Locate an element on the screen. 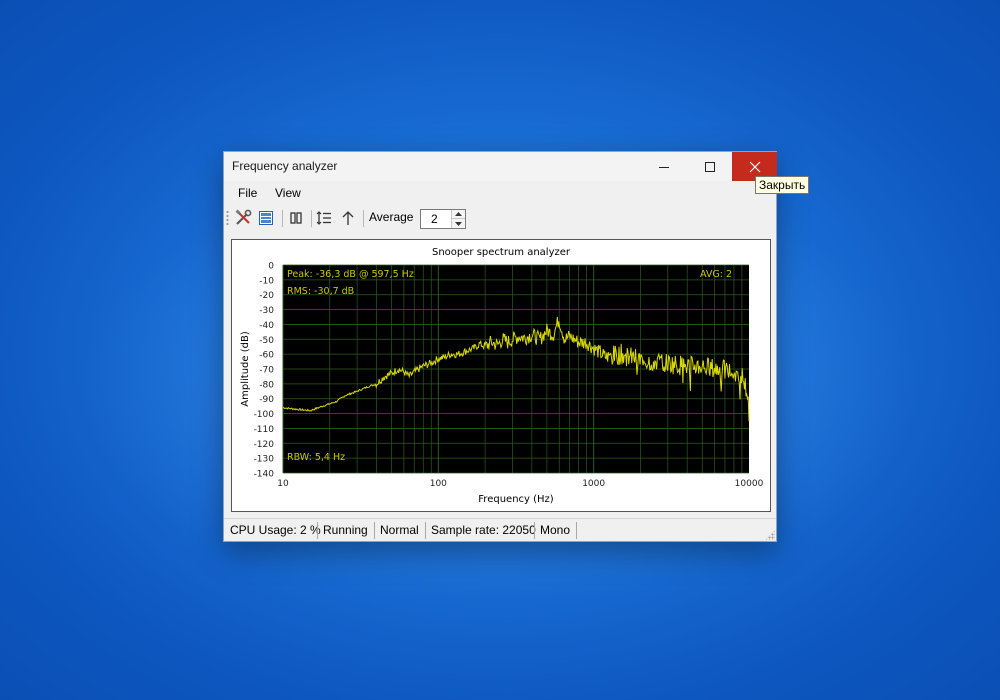  caret-up-icon is located at coordinates (458, 214).